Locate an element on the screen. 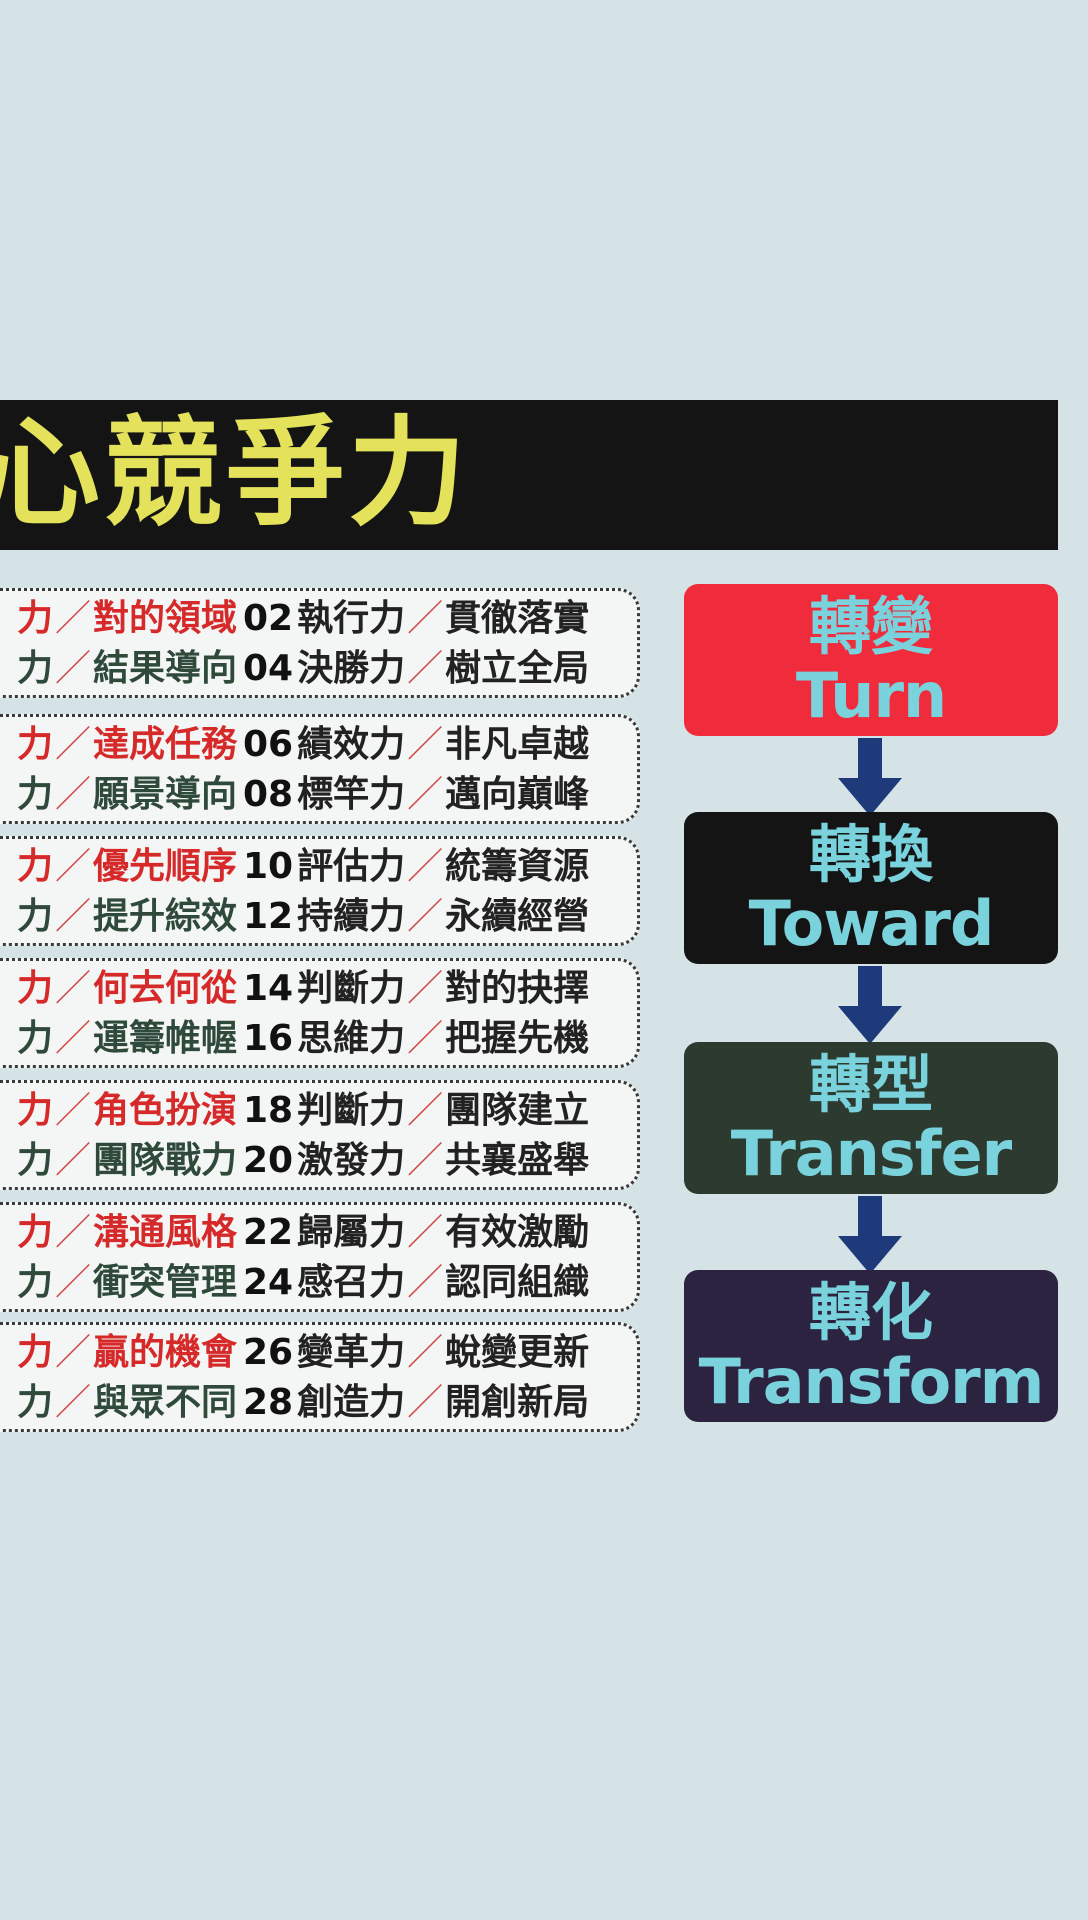 The height and width of the screenshot is (1920, 1088). right-item: 26 變革力／蛻變更新 is located at coordinates (416, 1352).